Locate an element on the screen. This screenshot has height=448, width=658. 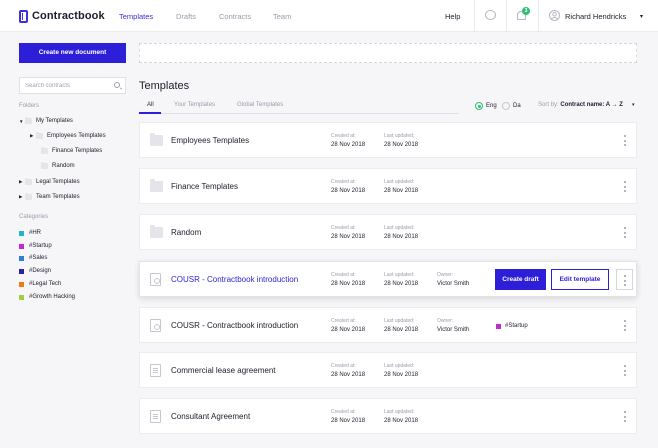
category-growth-hacking: #Growth Hacking is located at coordinates (47, 297).